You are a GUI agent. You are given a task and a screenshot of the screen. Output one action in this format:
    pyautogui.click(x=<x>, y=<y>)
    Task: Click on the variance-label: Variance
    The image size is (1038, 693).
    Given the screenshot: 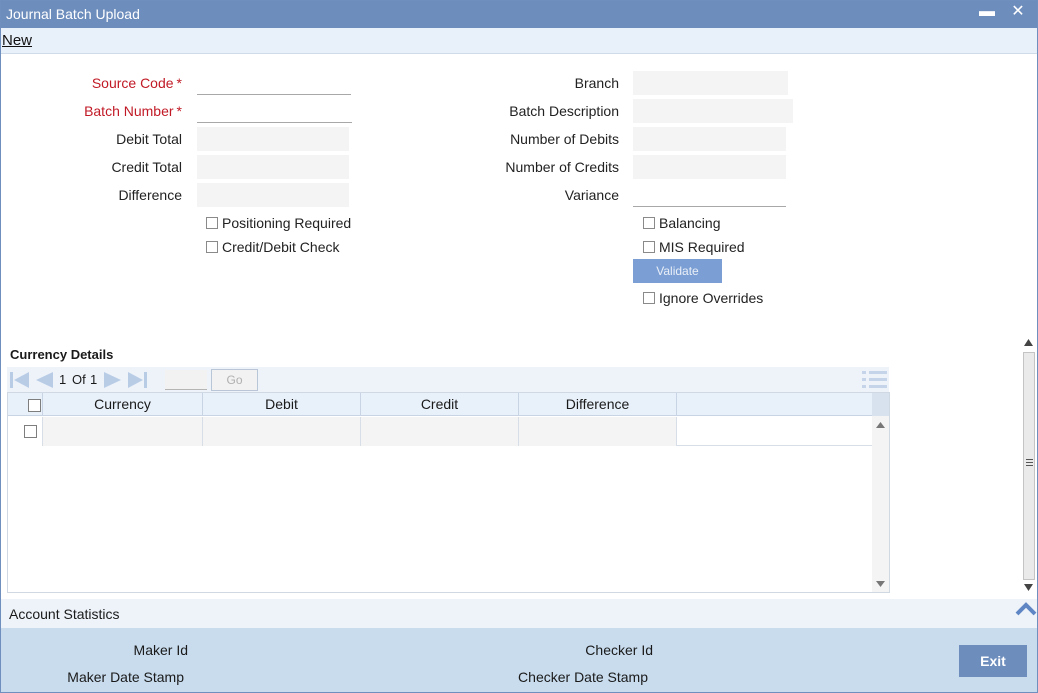 What is the action you would take?
    pyautogui.click(x=591, y=195)
    